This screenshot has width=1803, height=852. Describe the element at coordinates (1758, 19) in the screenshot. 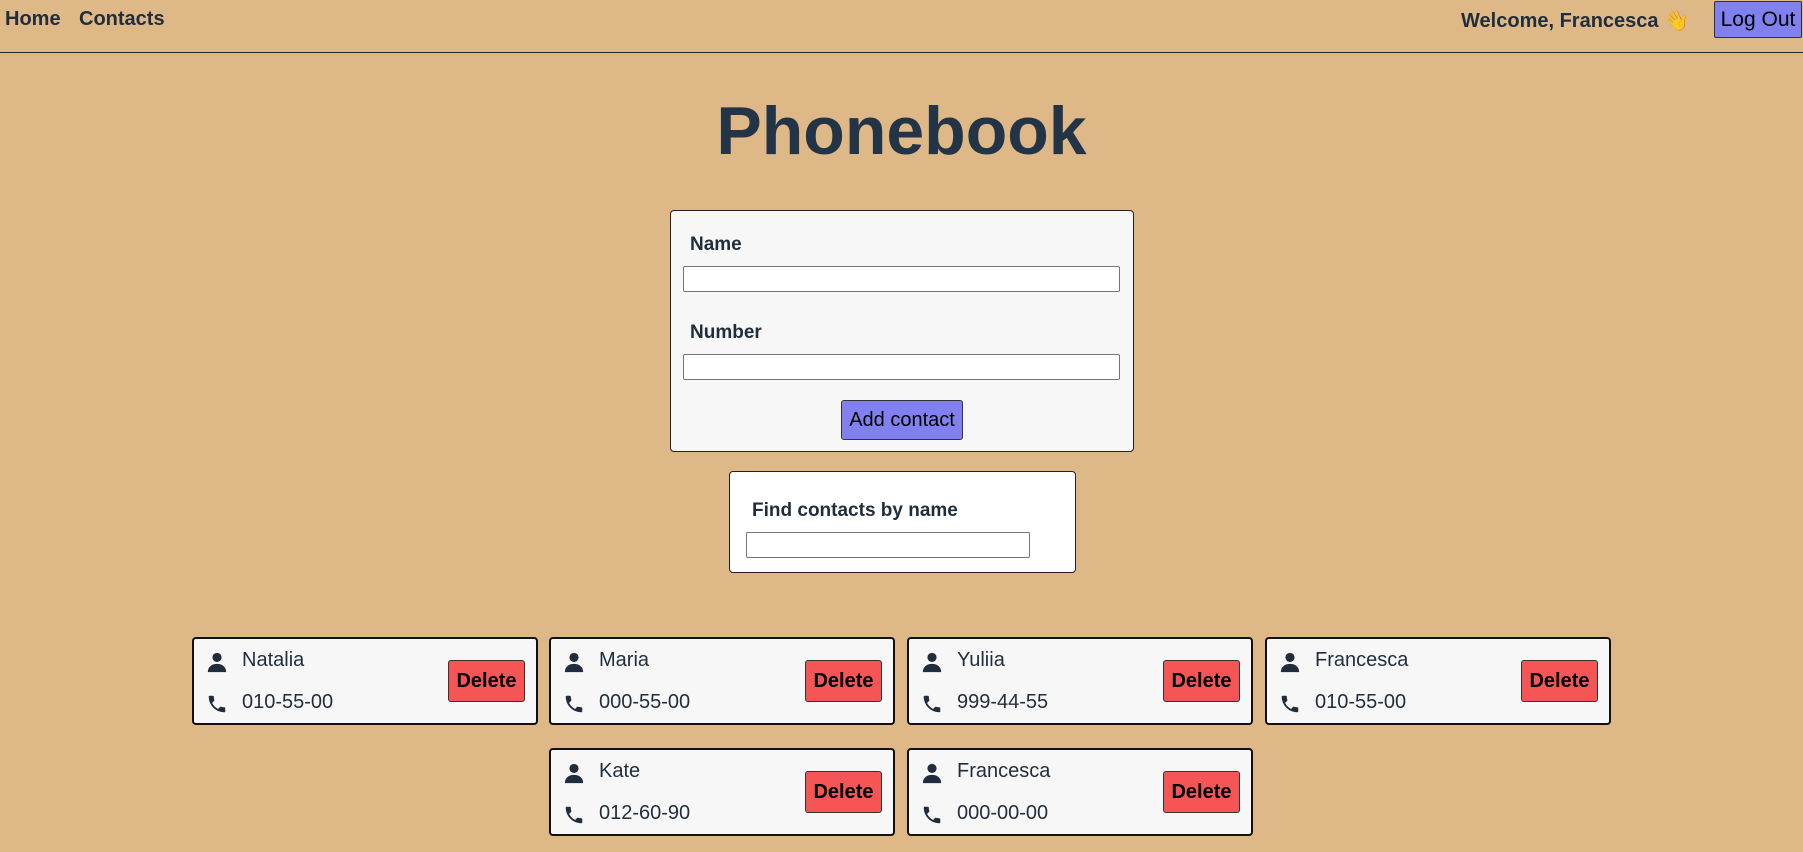

I see `logout-button: Log Out` at that location.